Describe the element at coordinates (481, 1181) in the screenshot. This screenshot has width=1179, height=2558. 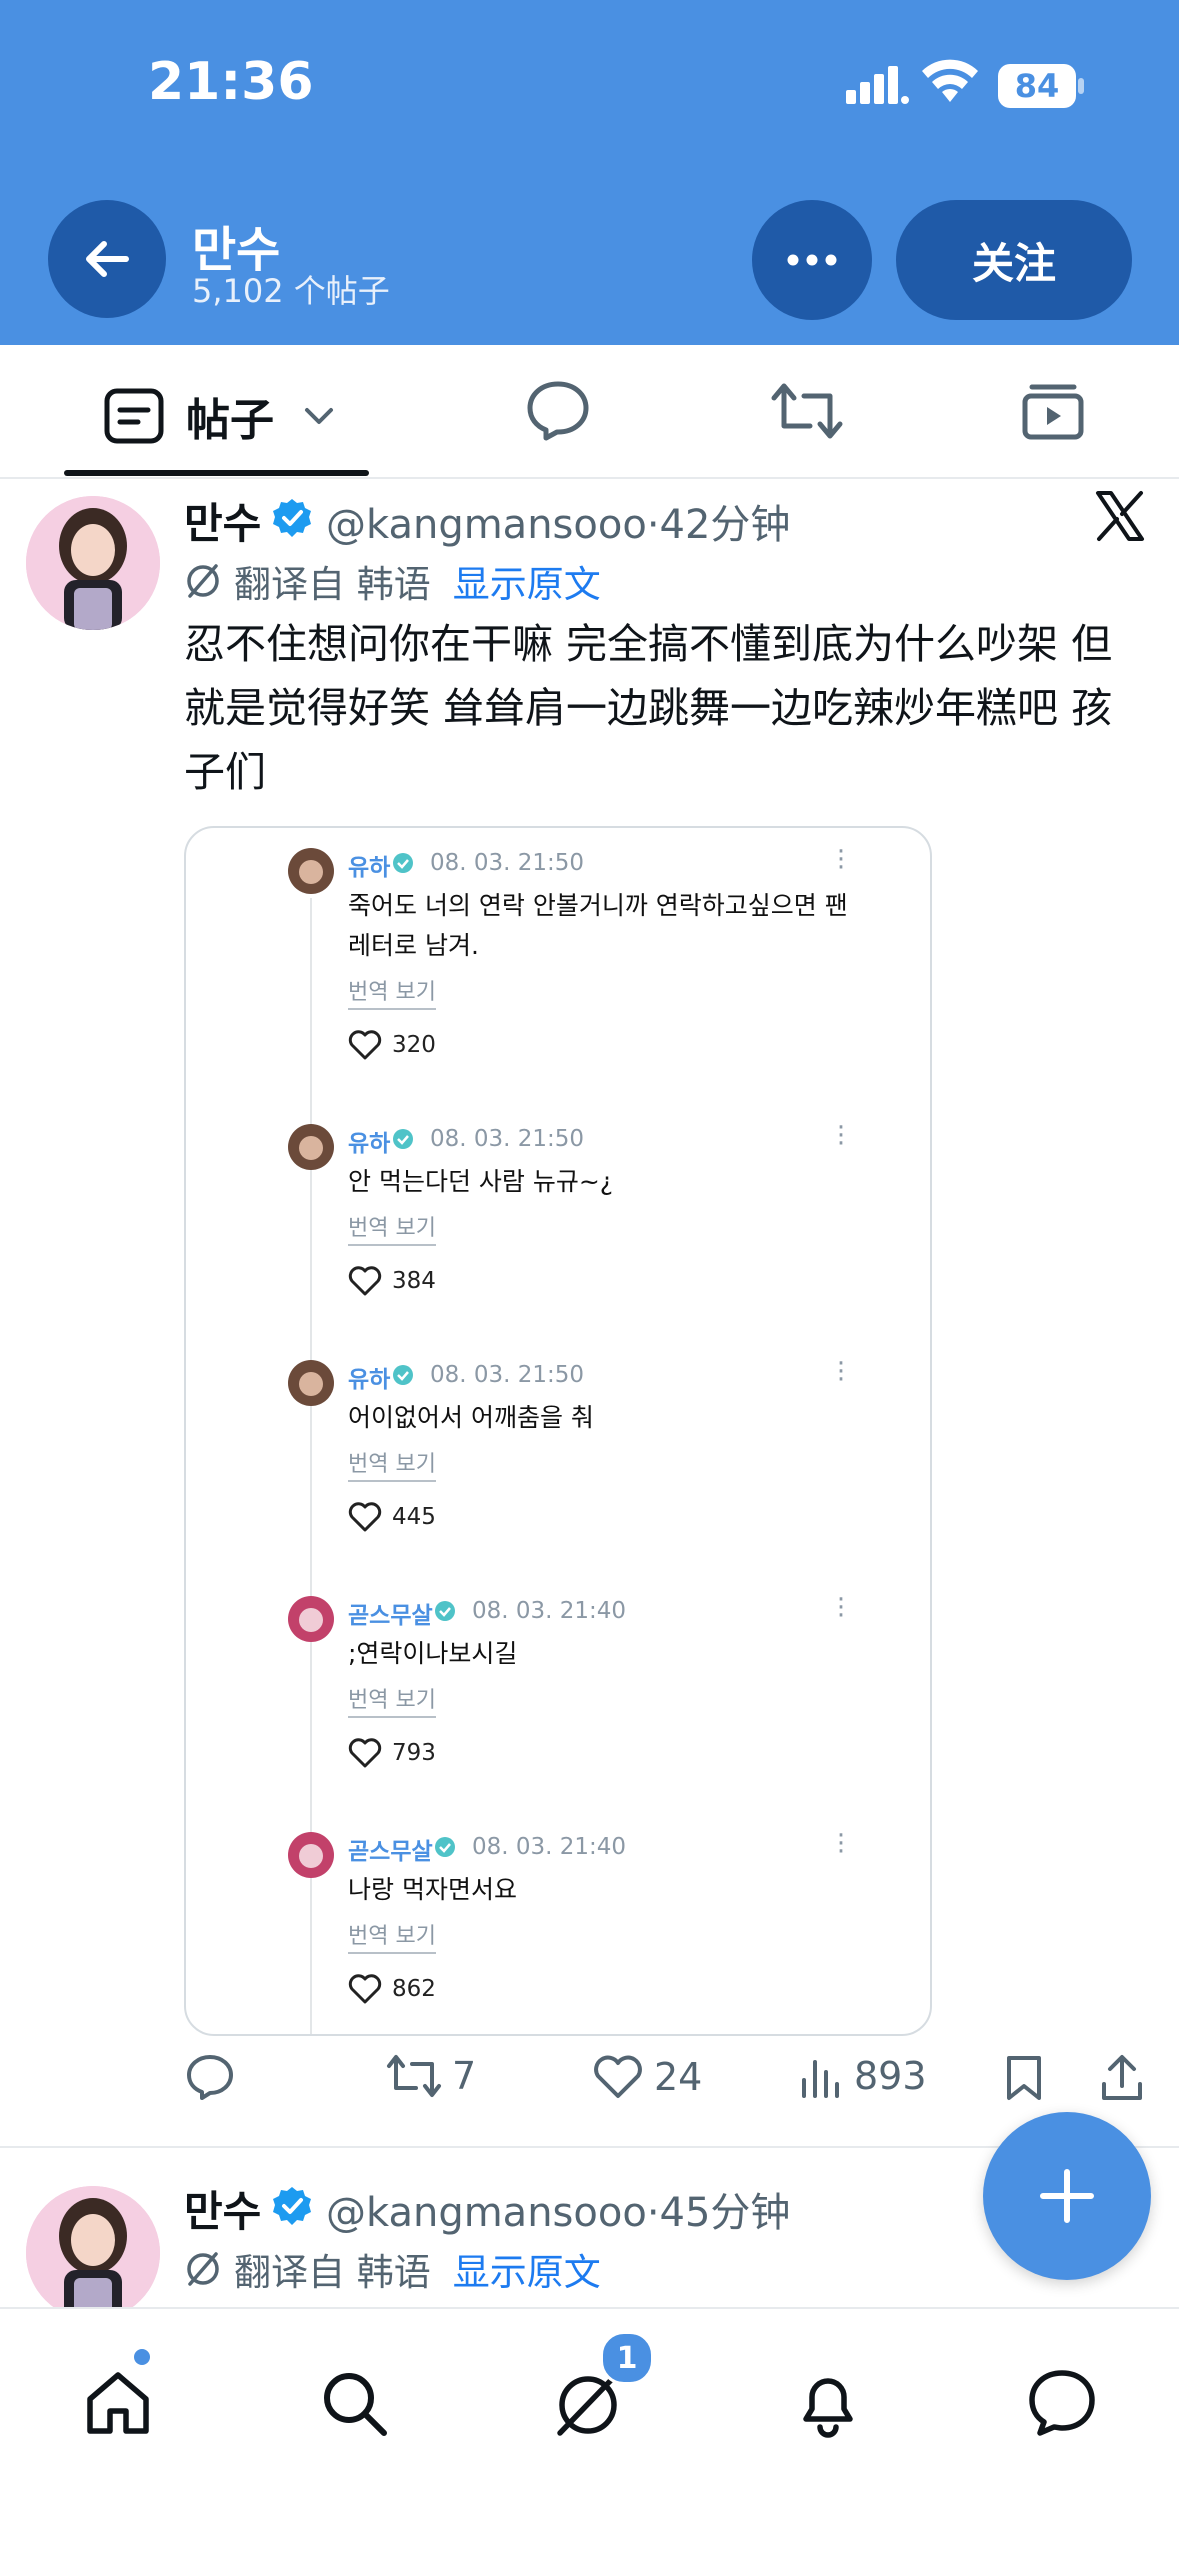
I see `comment-text: 안 먹는다던 사람 뉴규~¿` at that location.